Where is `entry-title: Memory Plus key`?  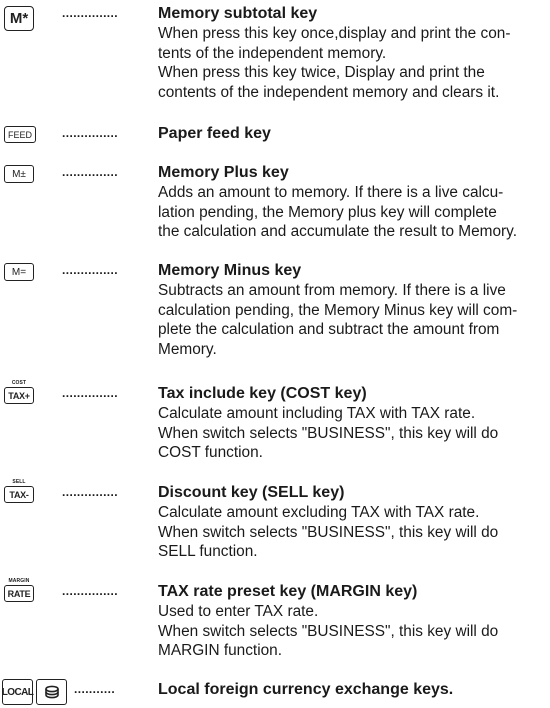
entry-title: Memory Plus key is located at coordinates (223, 172).